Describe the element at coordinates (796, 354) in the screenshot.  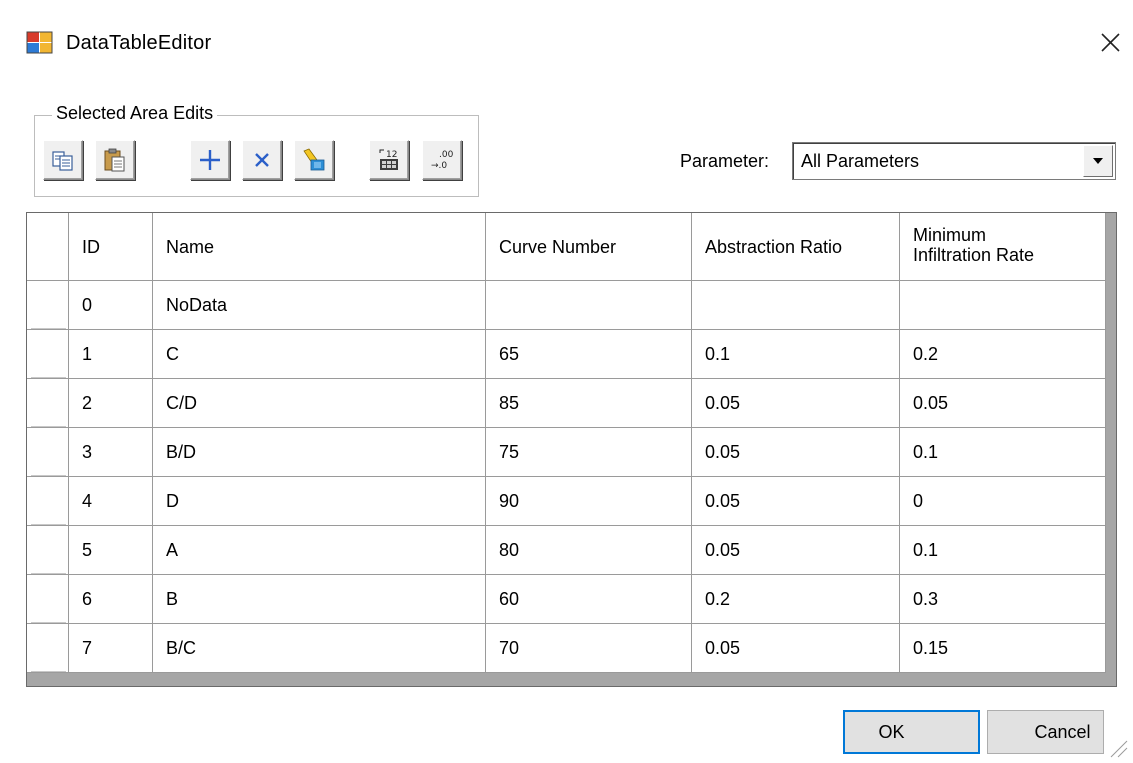
I see `cell-abstraction-ratio: 0.1` at that location.